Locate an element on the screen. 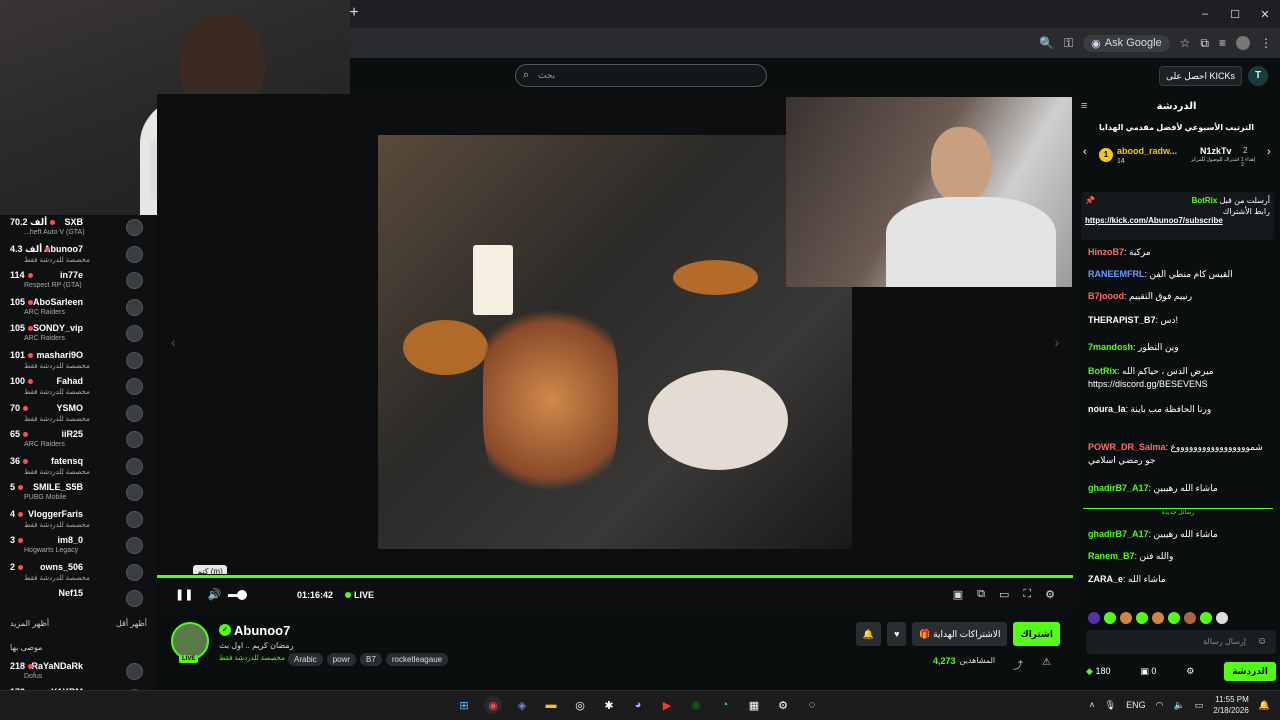  progress-bar is located at coordinates (615, 576).